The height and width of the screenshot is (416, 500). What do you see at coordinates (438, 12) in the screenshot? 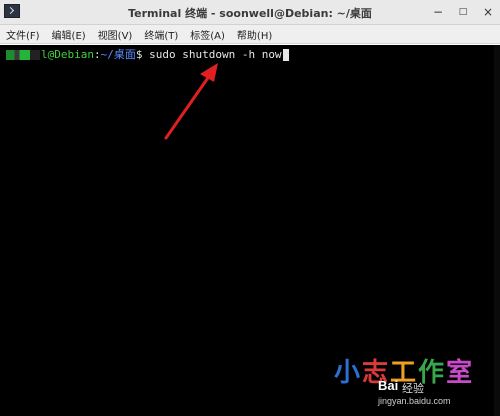
I see `minimize-button: −` at bounding box center [438, 12].